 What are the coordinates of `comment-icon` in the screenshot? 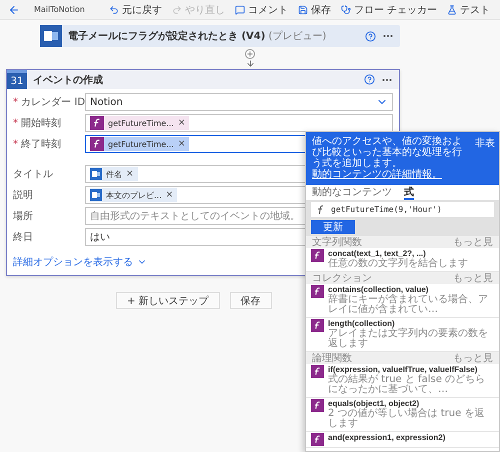 It's located at (239, 9).